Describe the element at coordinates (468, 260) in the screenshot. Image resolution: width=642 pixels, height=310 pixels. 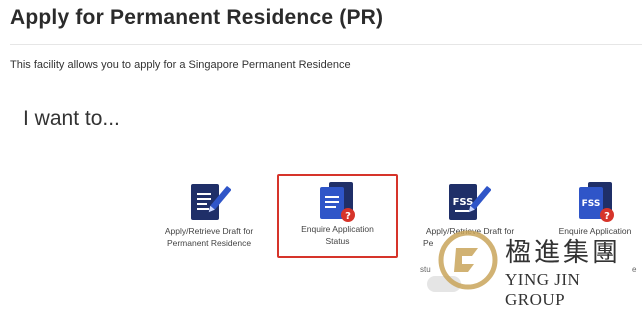
I see `ying-jin-logo-icon` at that location.